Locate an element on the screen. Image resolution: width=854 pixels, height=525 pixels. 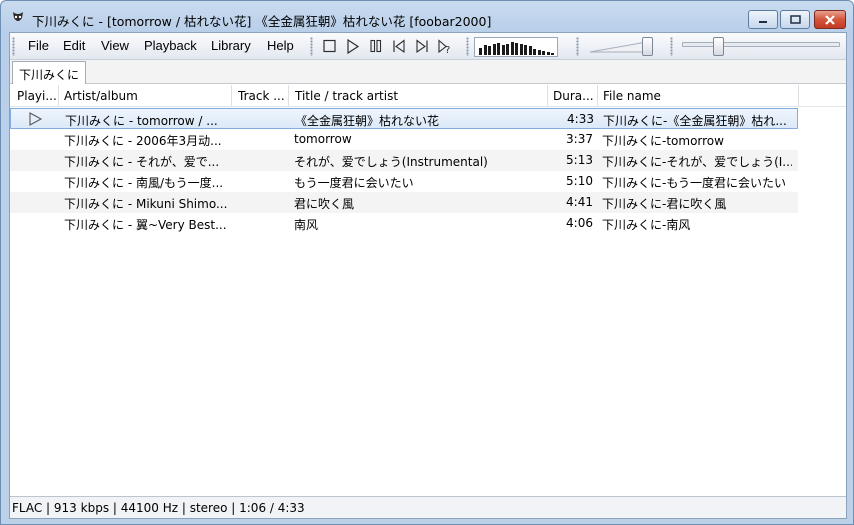
row-title: 南风 is located at coordinates (306, 225).